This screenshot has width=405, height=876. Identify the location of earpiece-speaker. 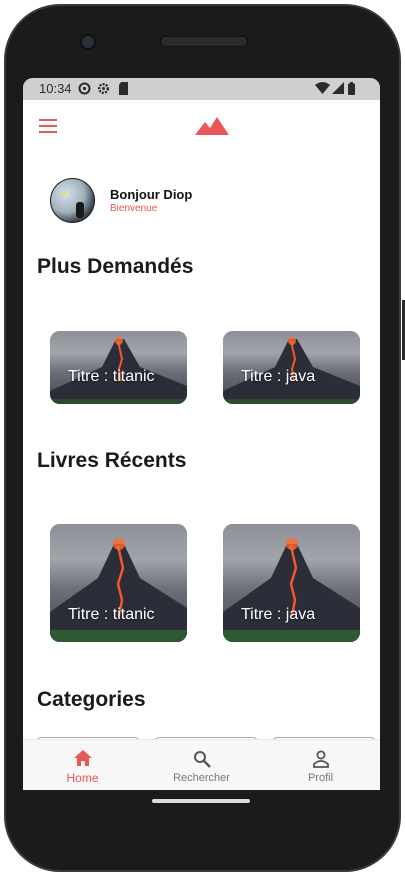
(204, 41).